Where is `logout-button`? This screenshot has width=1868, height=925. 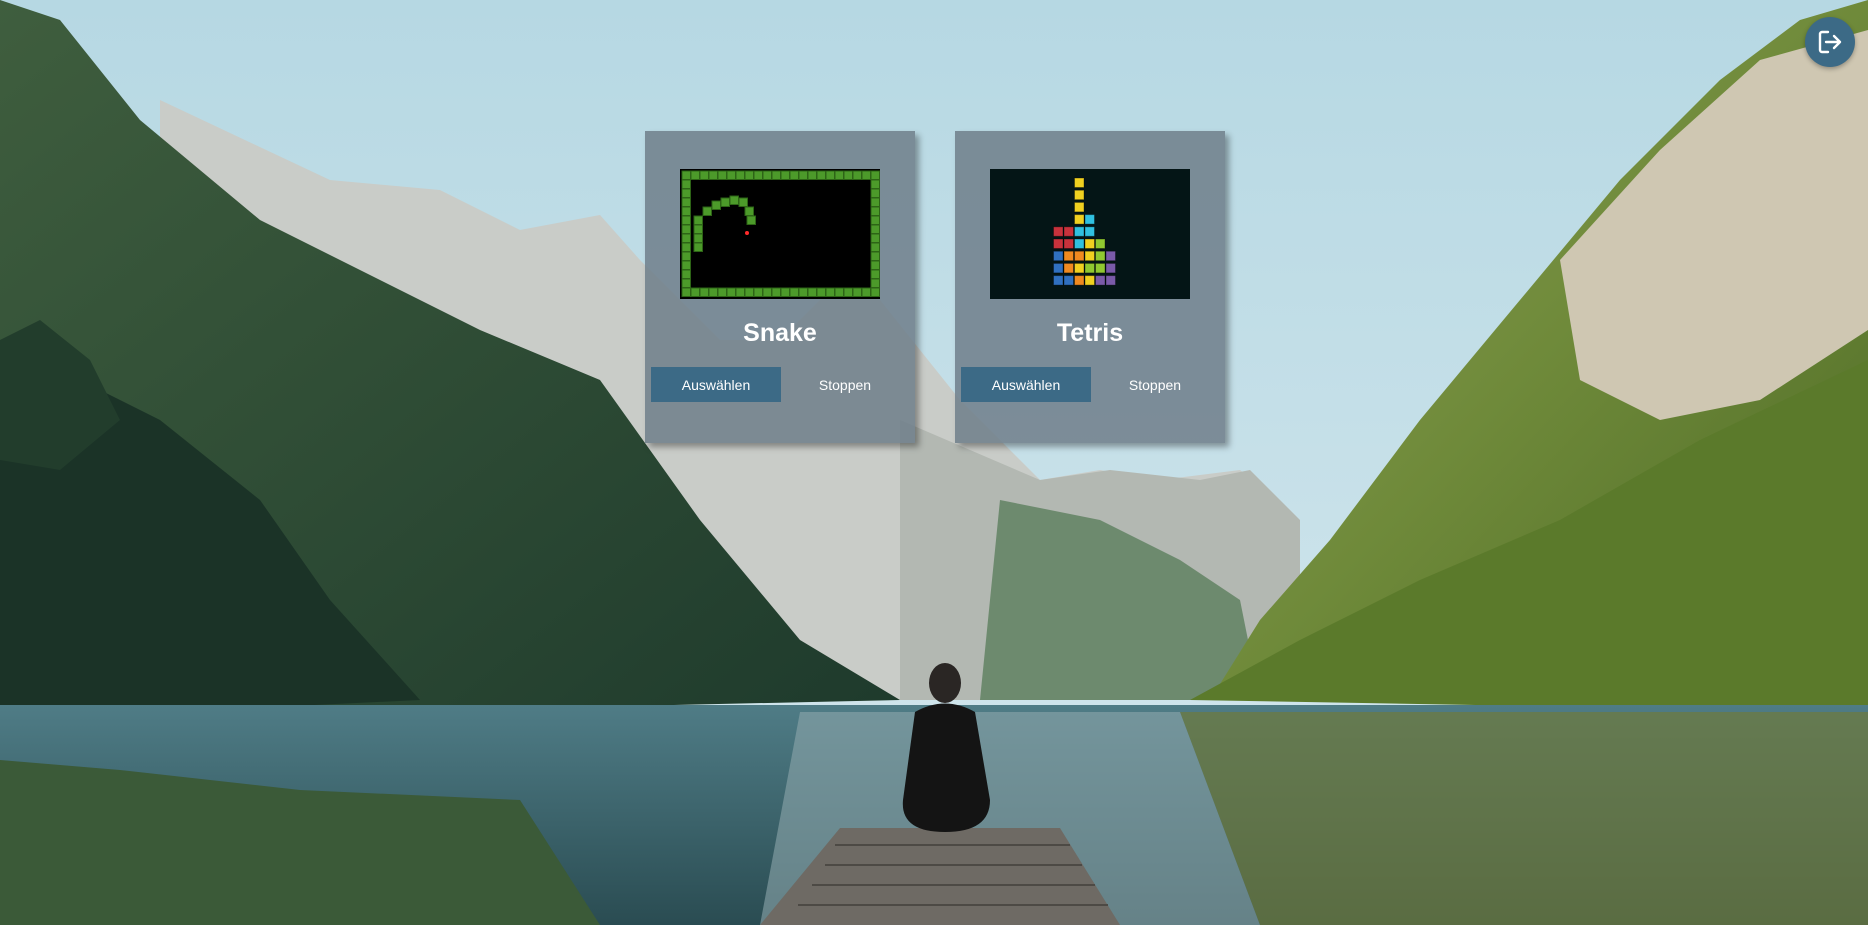 logout-button is located at coordinates (1830, 42).